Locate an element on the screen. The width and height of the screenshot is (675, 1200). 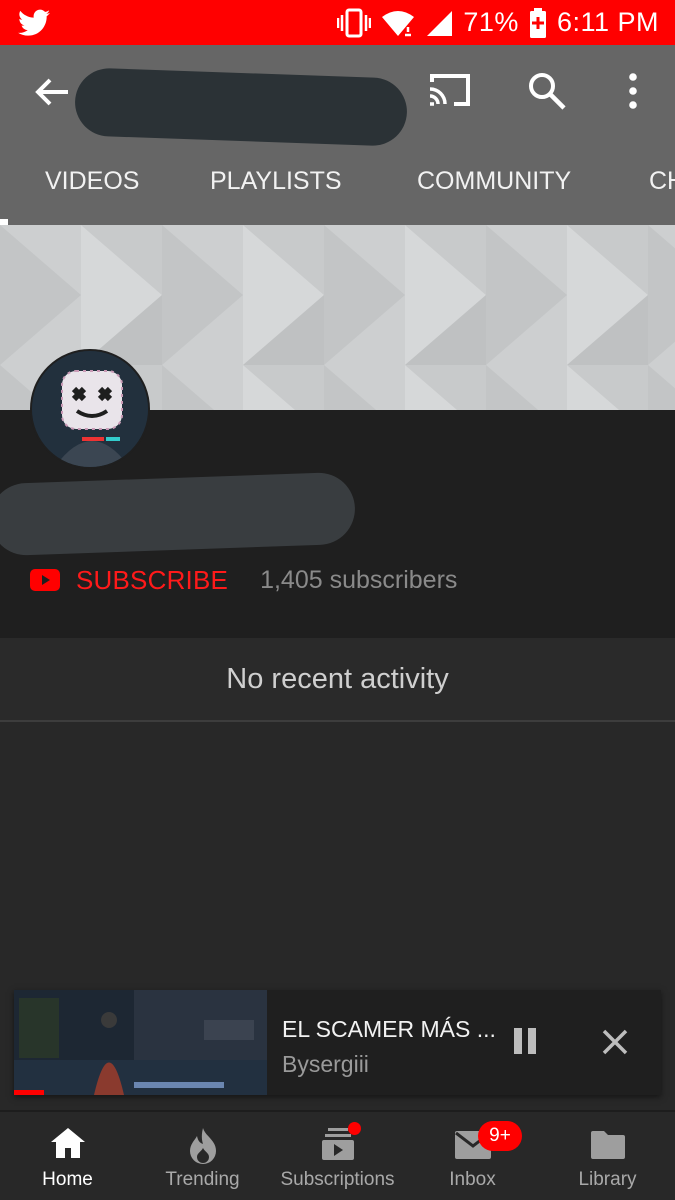
tab-playlists: PLAYLISTS is located at coordinates (276, 195).